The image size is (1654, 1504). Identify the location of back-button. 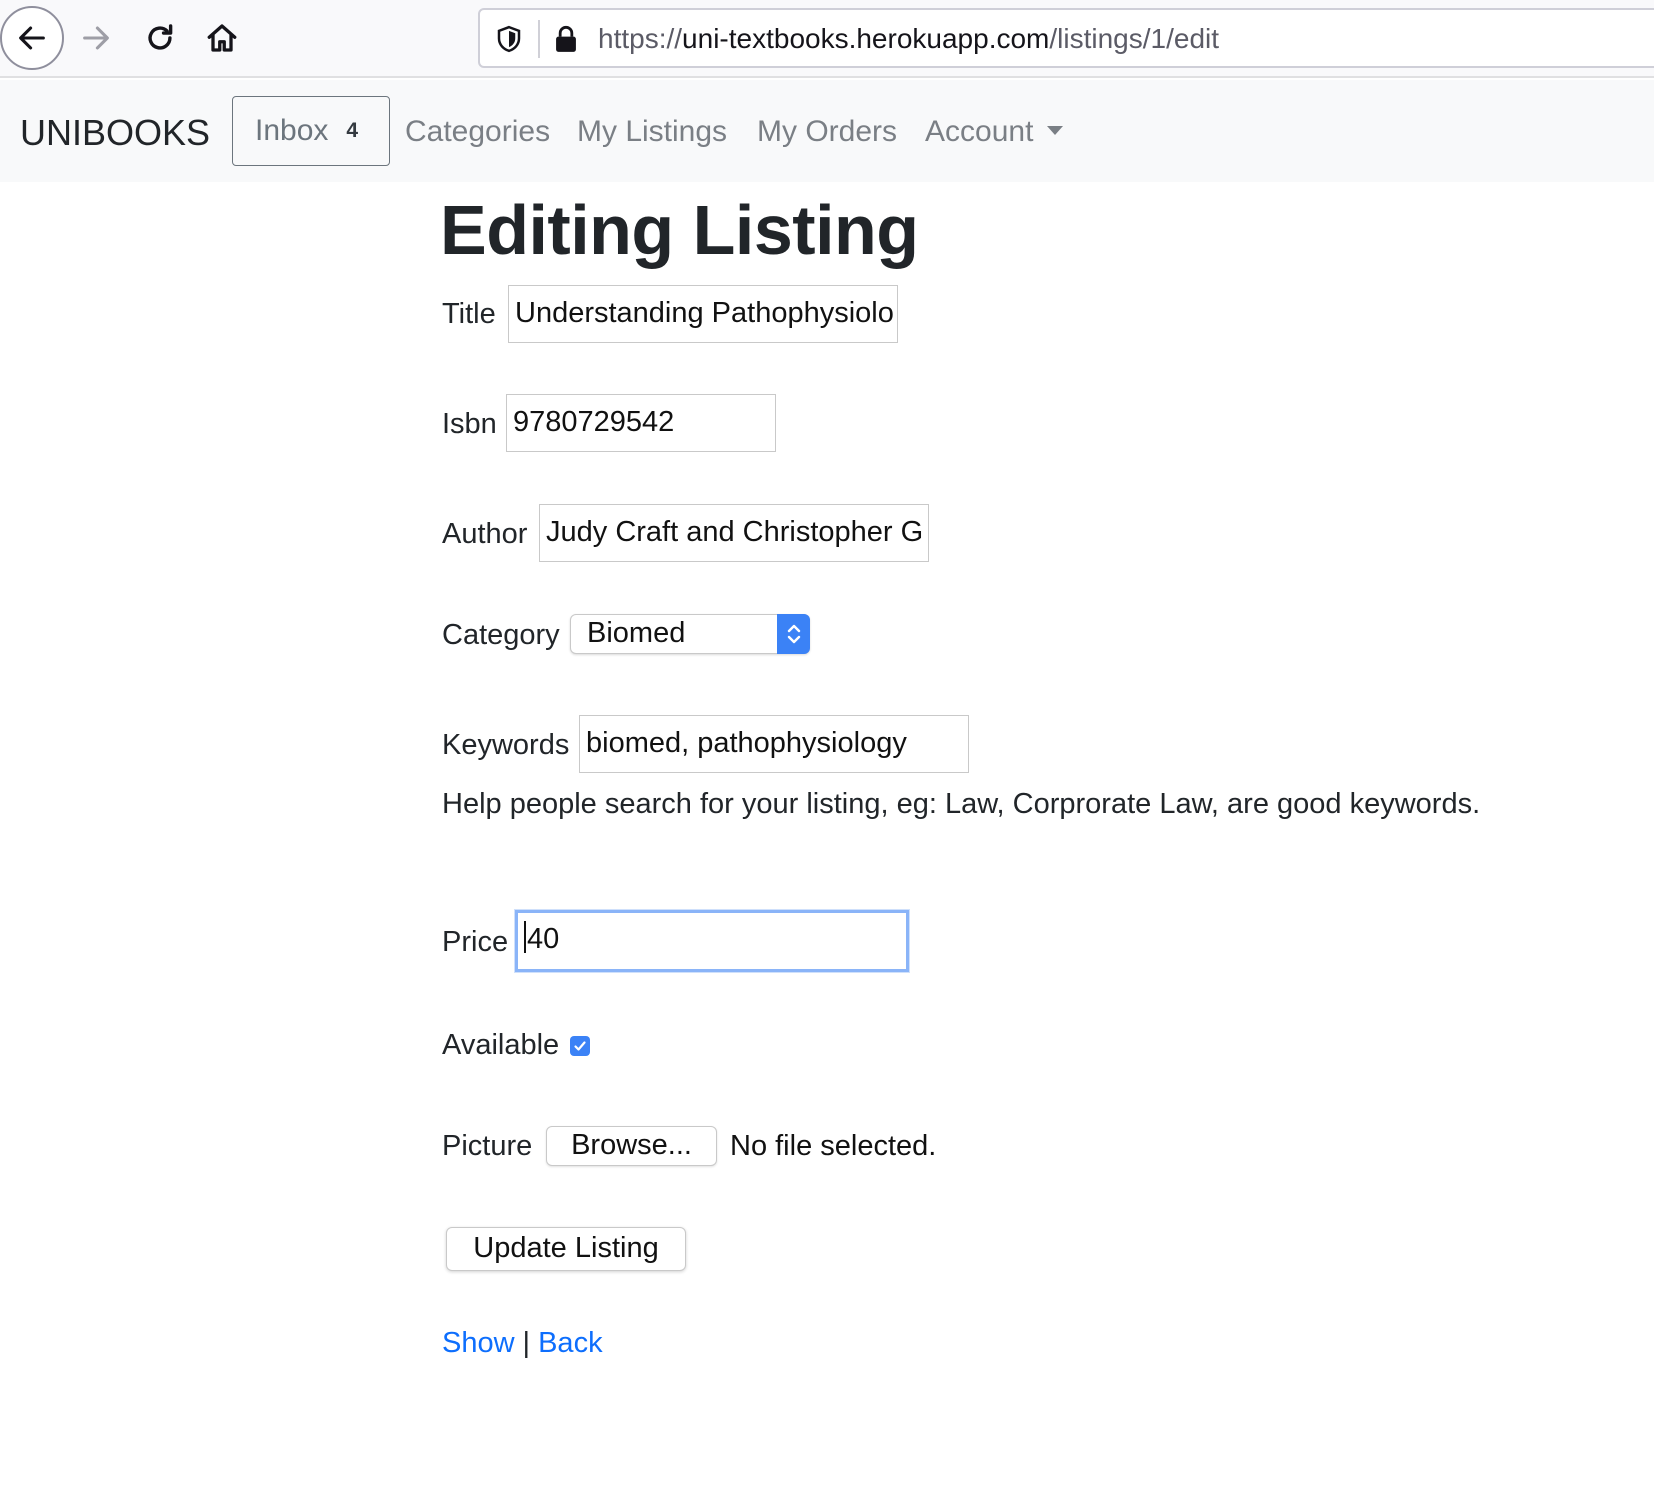
(32, 38).